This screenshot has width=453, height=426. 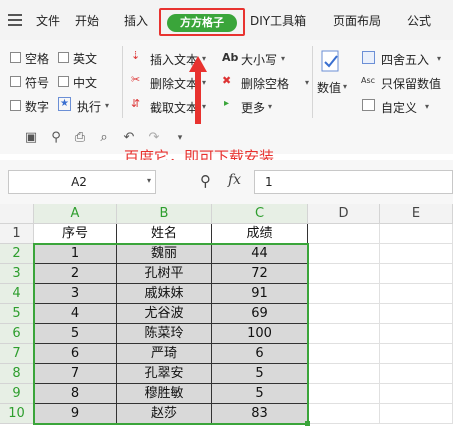 What do you see at coordinates (136, 20) in the screenshot?
I see `tab-insert: 插入` at bounding box center [136, 20].